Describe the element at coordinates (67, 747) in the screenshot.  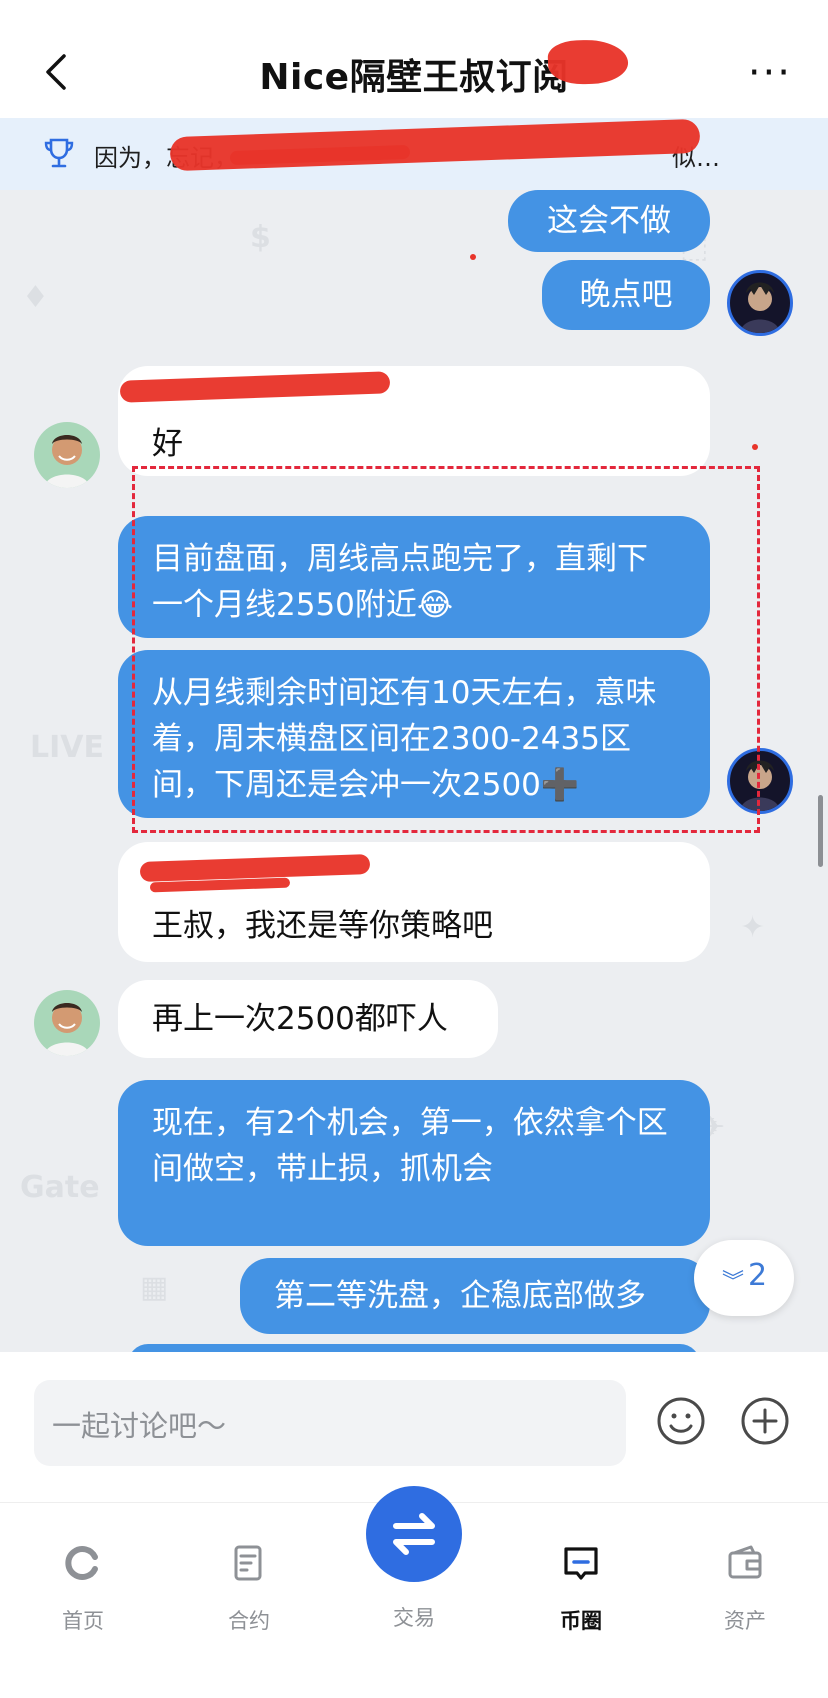
I see `background-doodle: LIVE` at that location.